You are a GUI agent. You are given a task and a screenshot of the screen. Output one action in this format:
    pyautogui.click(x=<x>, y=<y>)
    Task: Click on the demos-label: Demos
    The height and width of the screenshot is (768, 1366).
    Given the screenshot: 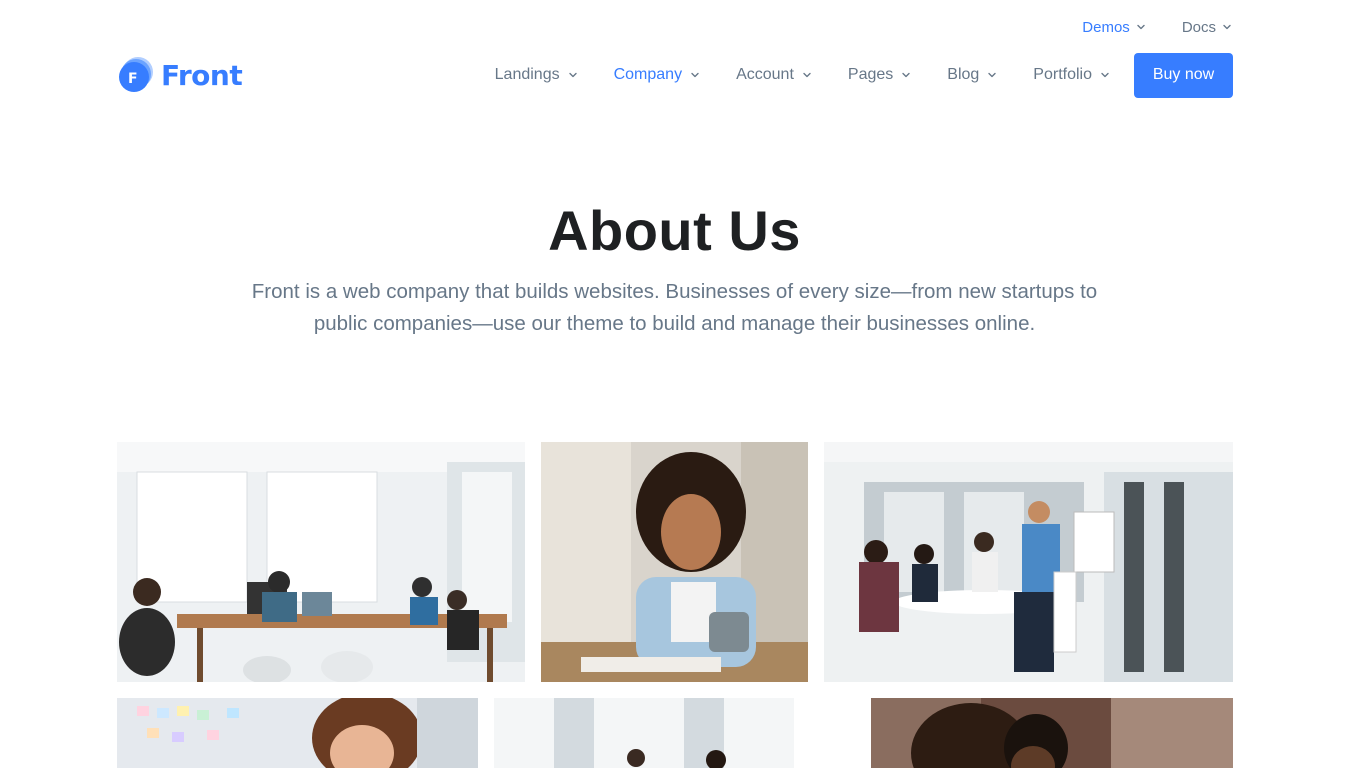 What is the action you would take?
    pyautogui.click(x=1106, y=27)
    